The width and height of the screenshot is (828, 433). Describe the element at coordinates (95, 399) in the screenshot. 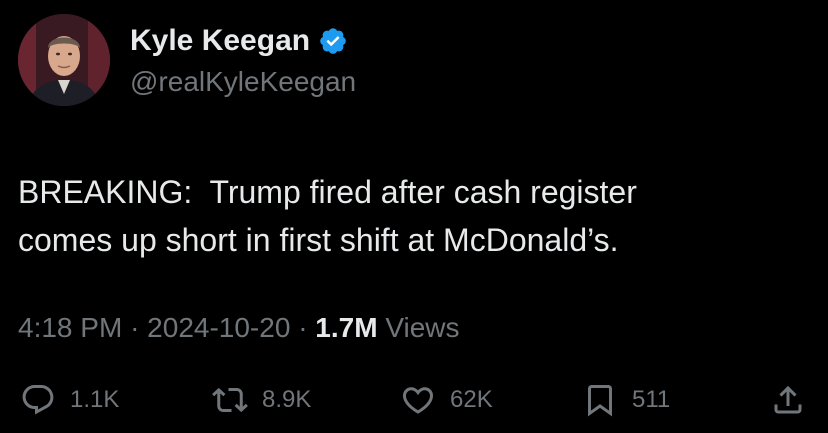

I see `reply-count: 1.1K` at that location.